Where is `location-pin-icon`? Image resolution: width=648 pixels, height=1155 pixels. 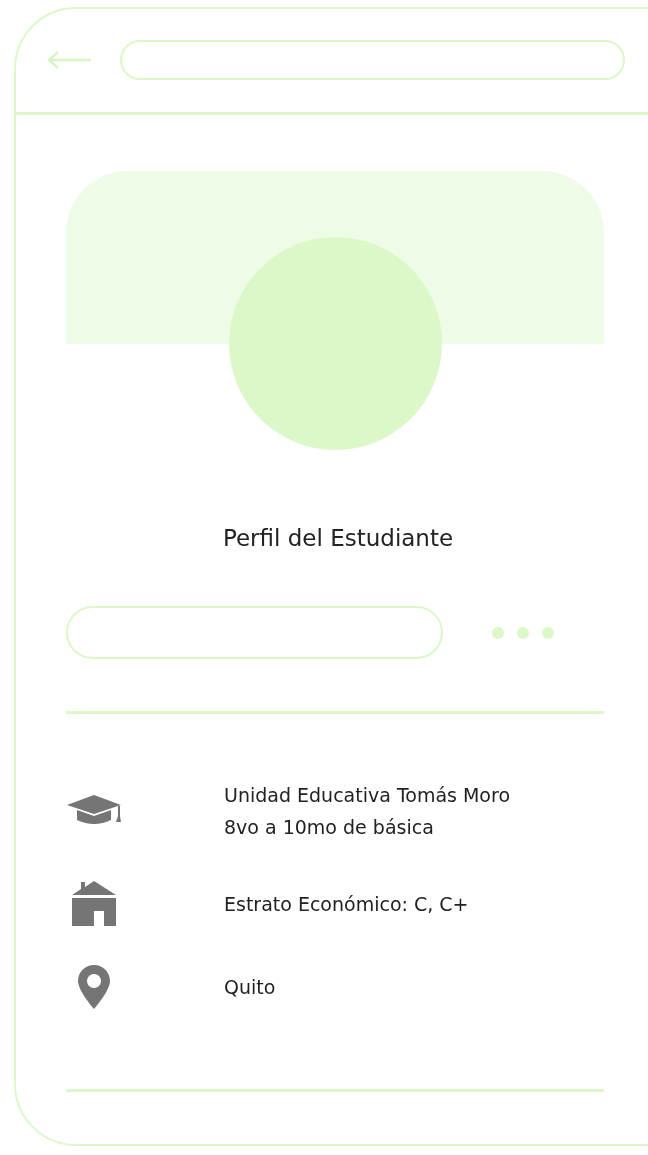
location-pin-icon is located at coordinates (94, 987).